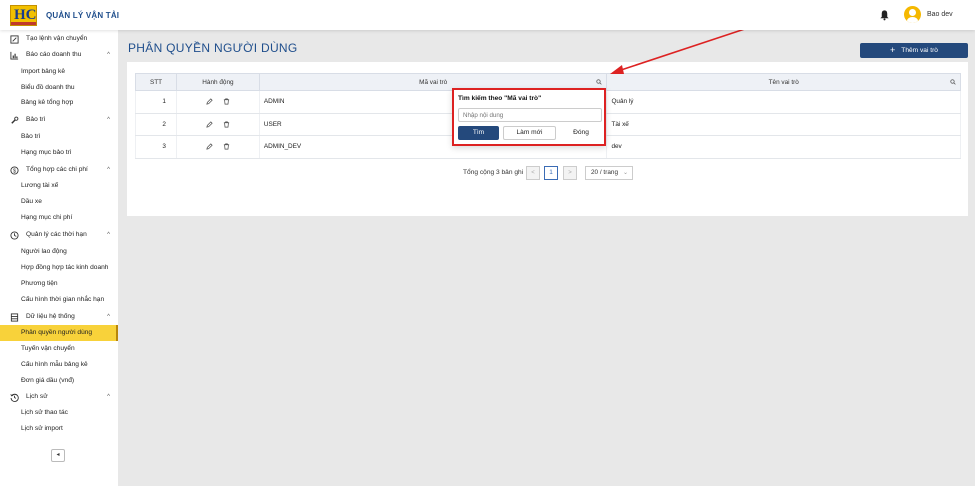  What do you see at coordinates (59, 120) in the screenshot?
I see `sidebar-group-bao-tri: Bảo trì ^` at bounding box center [59, 120].